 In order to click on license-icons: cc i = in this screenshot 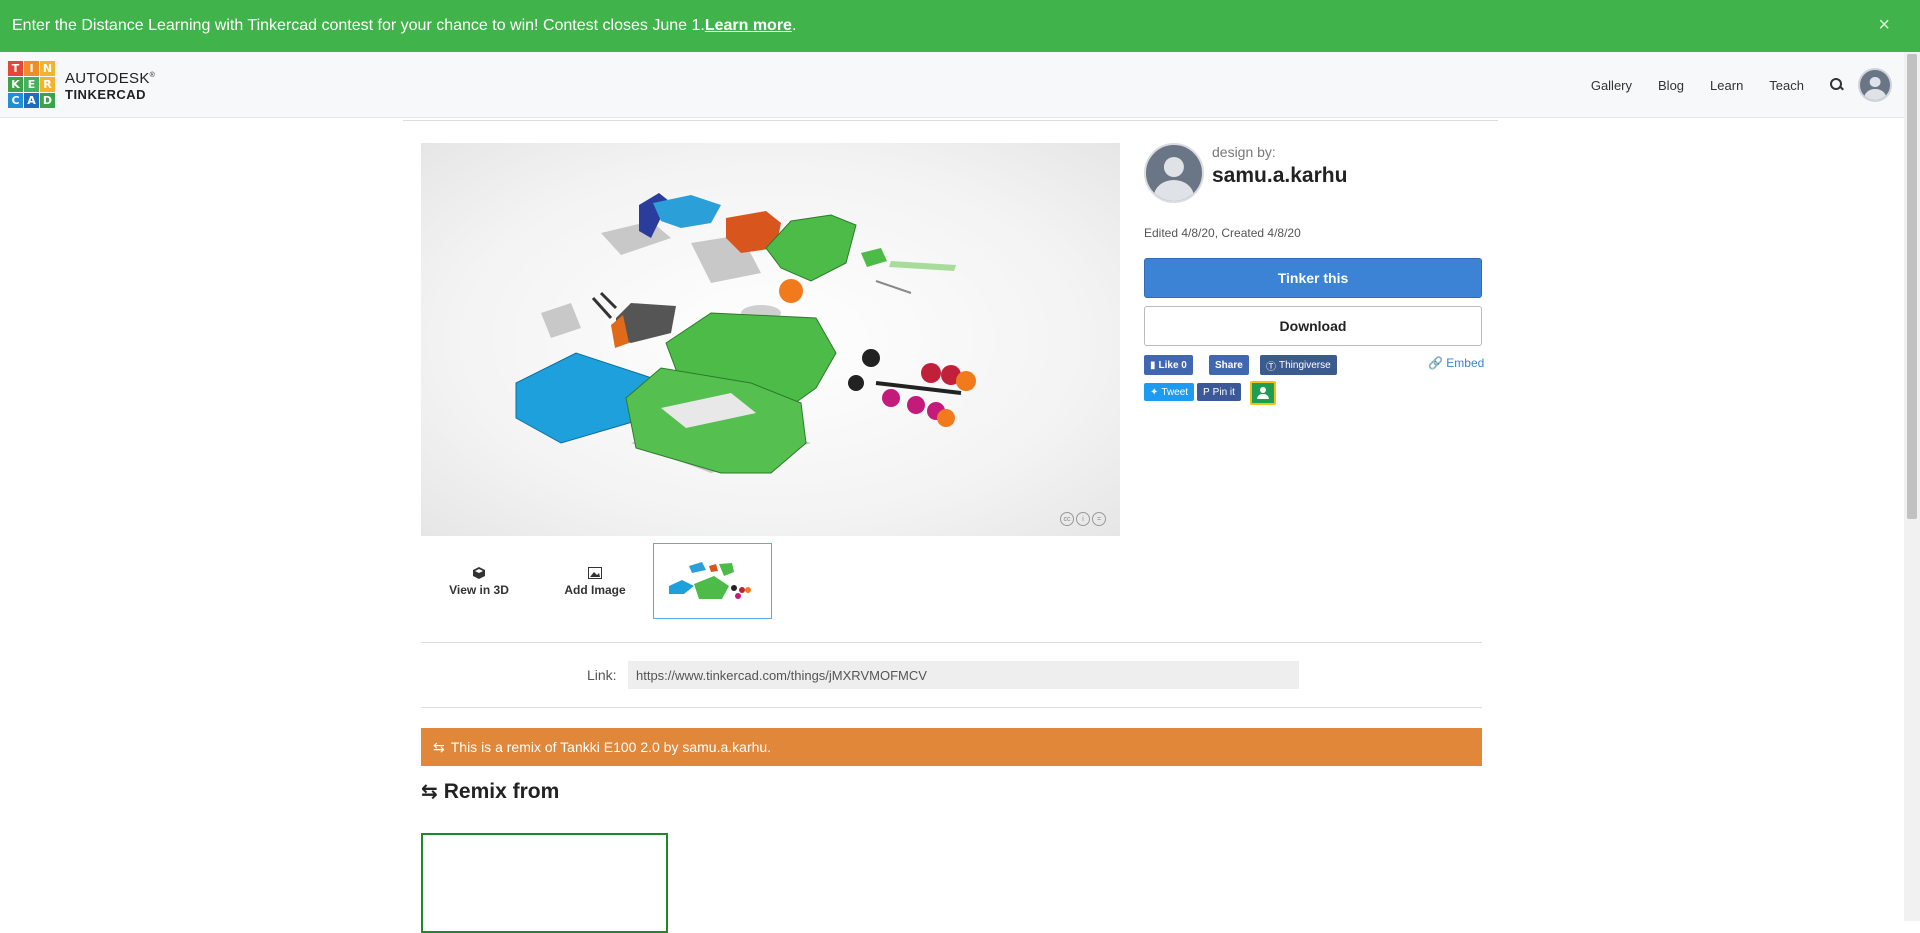, I will do `click(1083, 519)`.